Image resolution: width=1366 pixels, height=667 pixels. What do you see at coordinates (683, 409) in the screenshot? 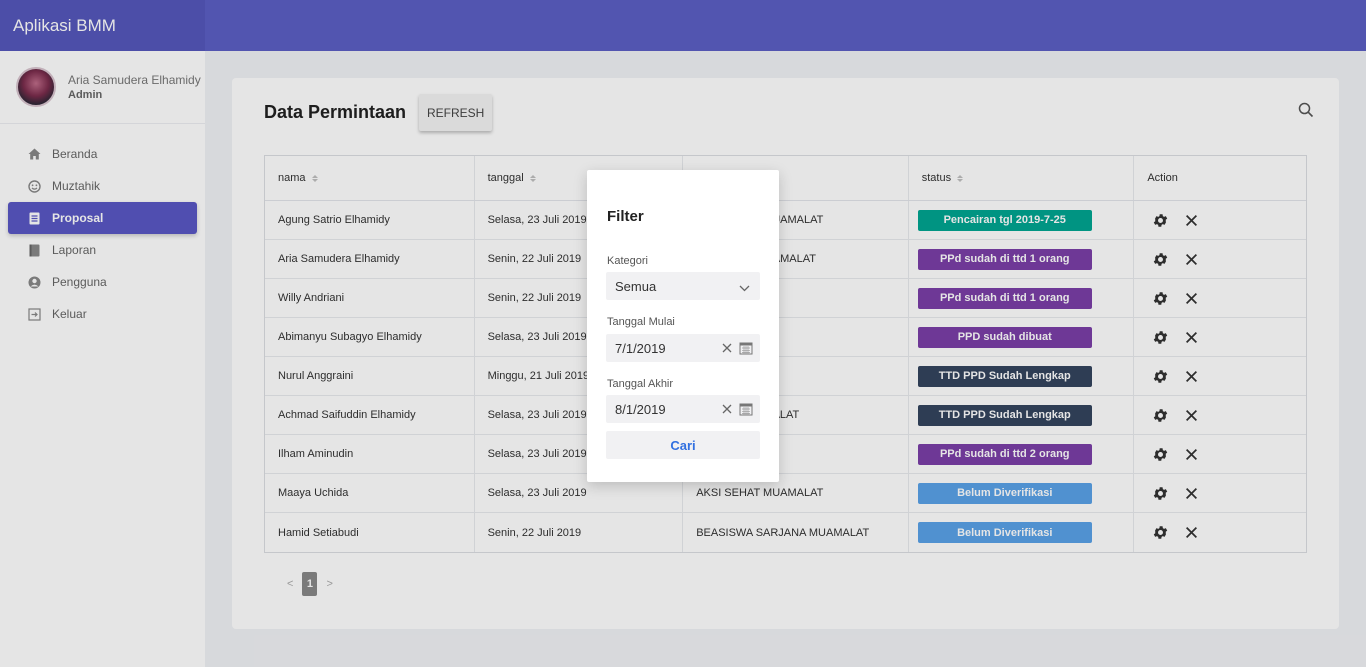
I see `tanggal-akhir-field: 8/1/2019` at bounding box center [683, 409].